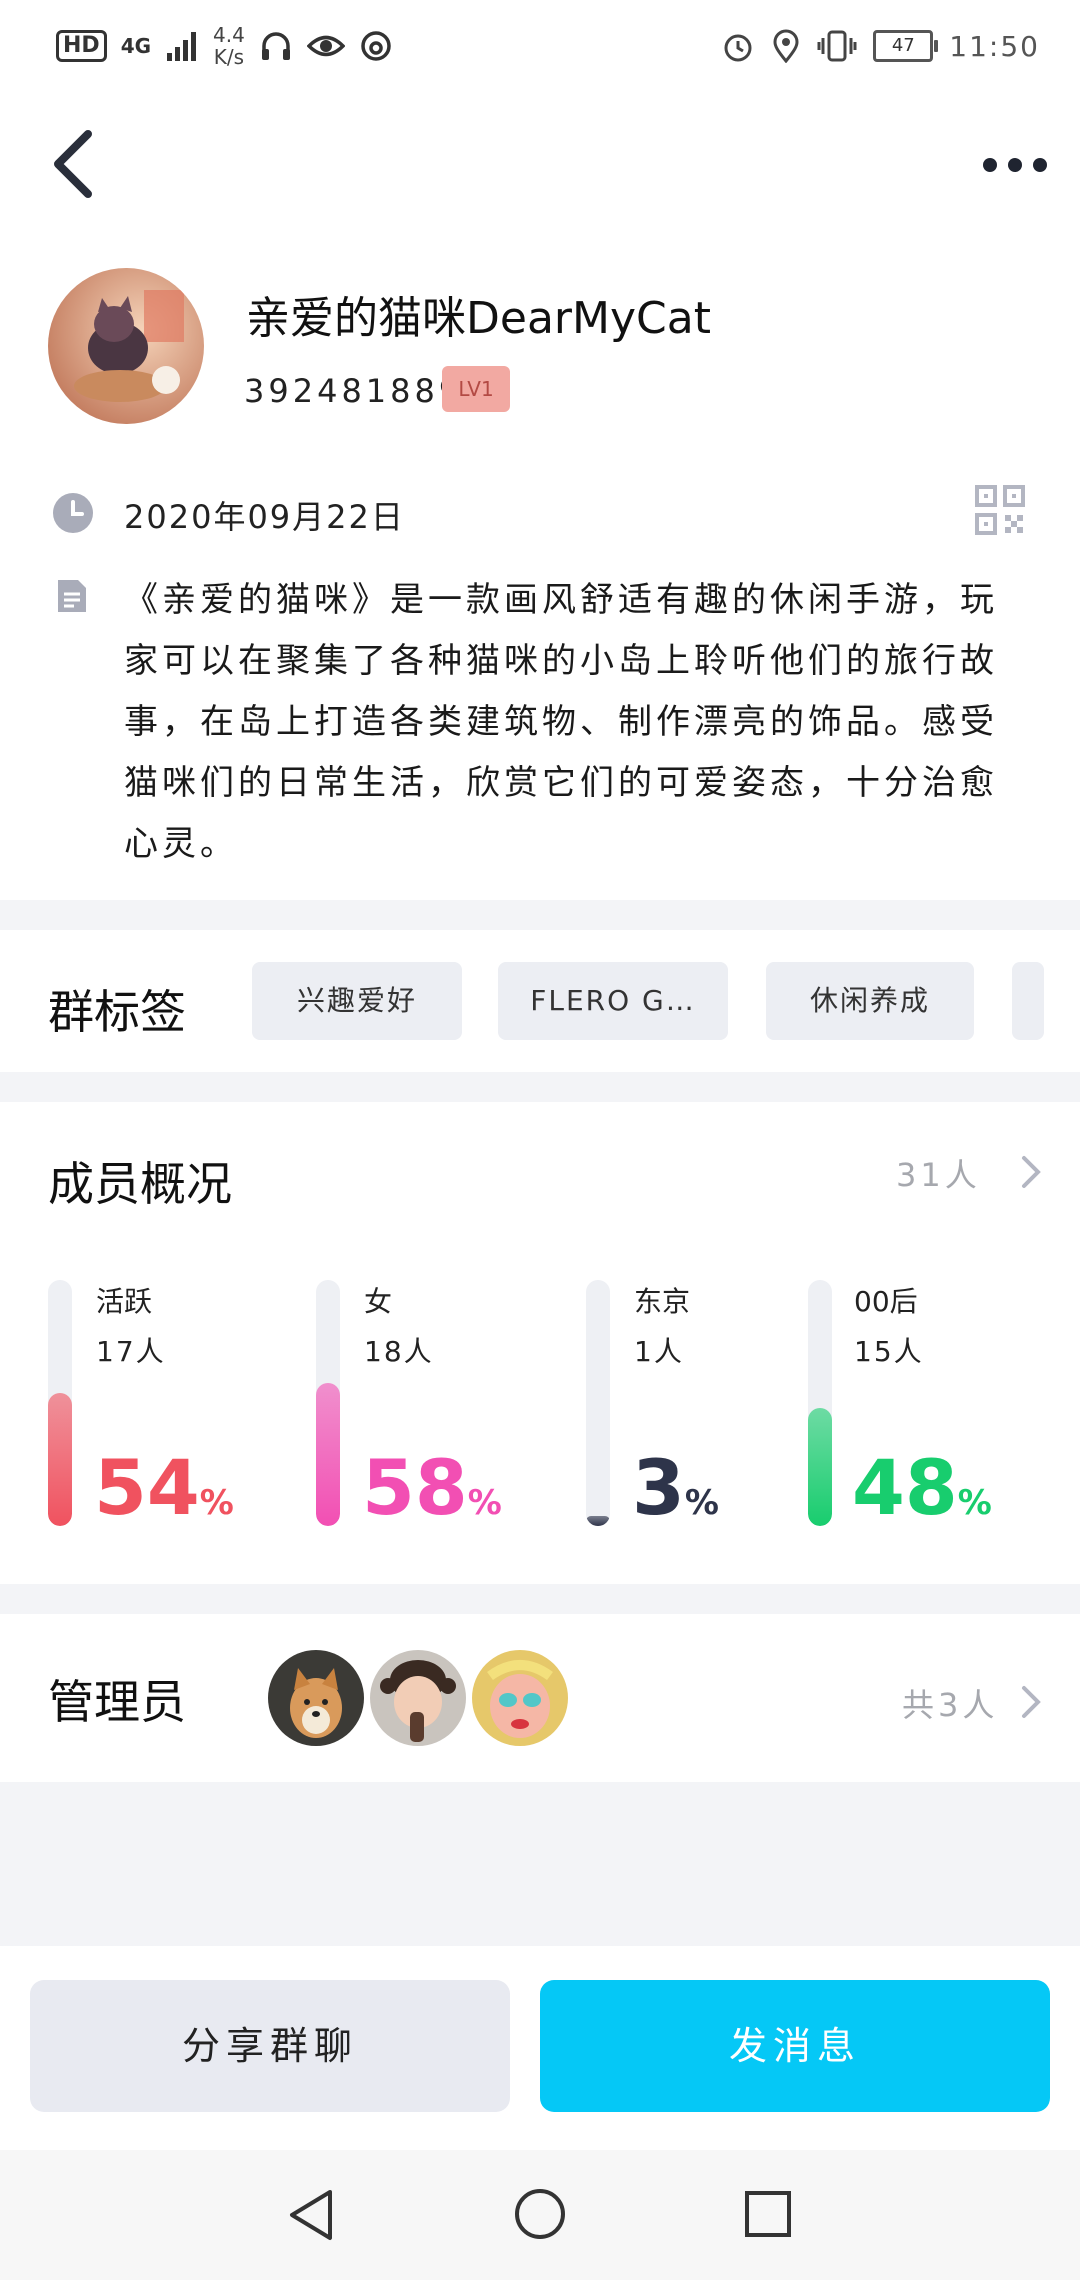  What do you see at coordinates (738, 48) in the screenshot?
I see `alarm-icon` at bounding box center [738, 48].